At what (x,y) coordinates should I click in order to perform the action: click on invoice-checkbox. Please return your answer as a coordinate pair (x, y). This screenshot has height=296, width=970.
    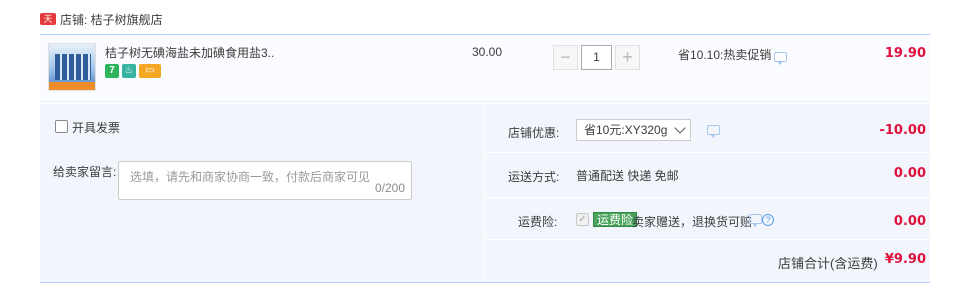
    Looking at the image, I should click on (61, 126).